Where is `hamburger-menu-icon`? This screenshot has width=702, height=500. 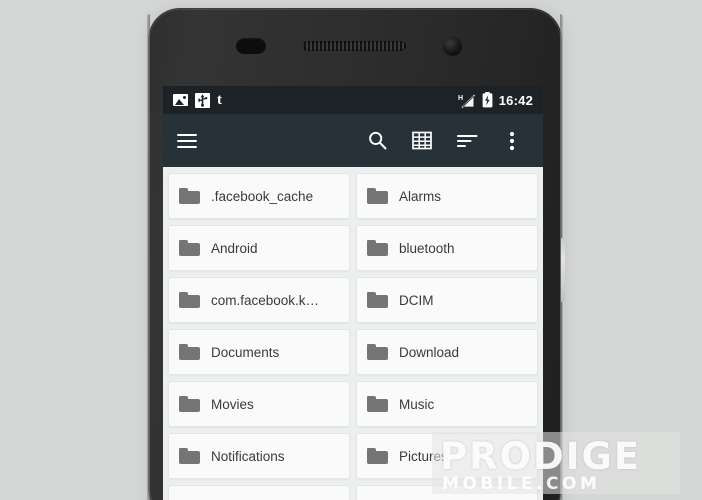 hamburger-menu-icon is located at coordinates (187, 140).